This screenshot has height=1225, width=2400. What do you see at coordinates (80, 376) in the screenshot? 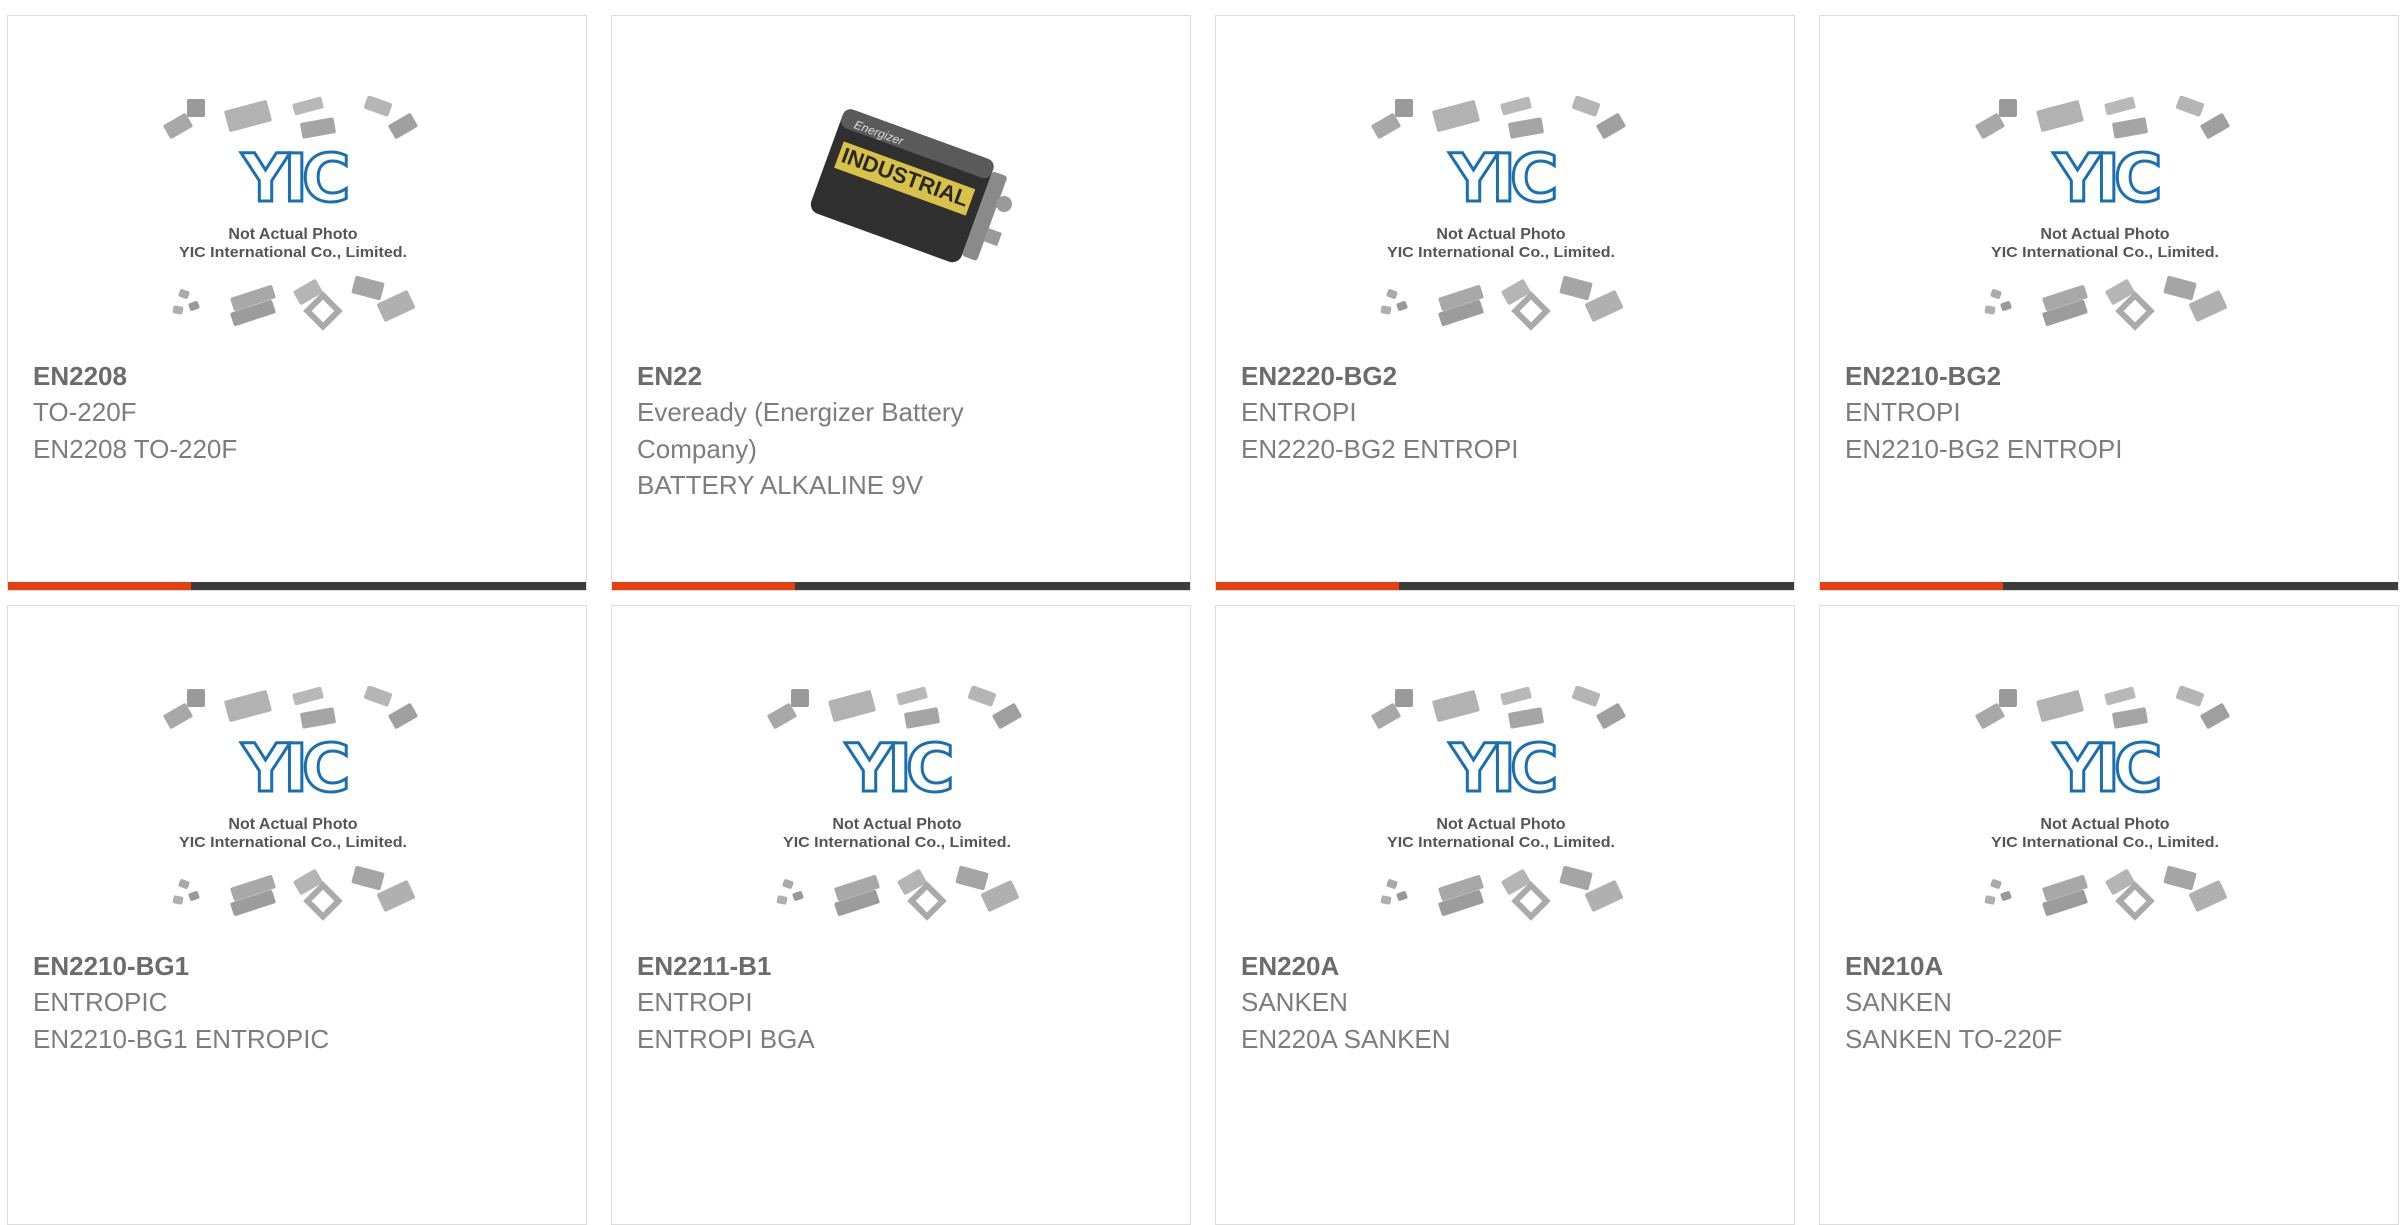
I see `product-title: EN2208` at bounding box center [80, 376].